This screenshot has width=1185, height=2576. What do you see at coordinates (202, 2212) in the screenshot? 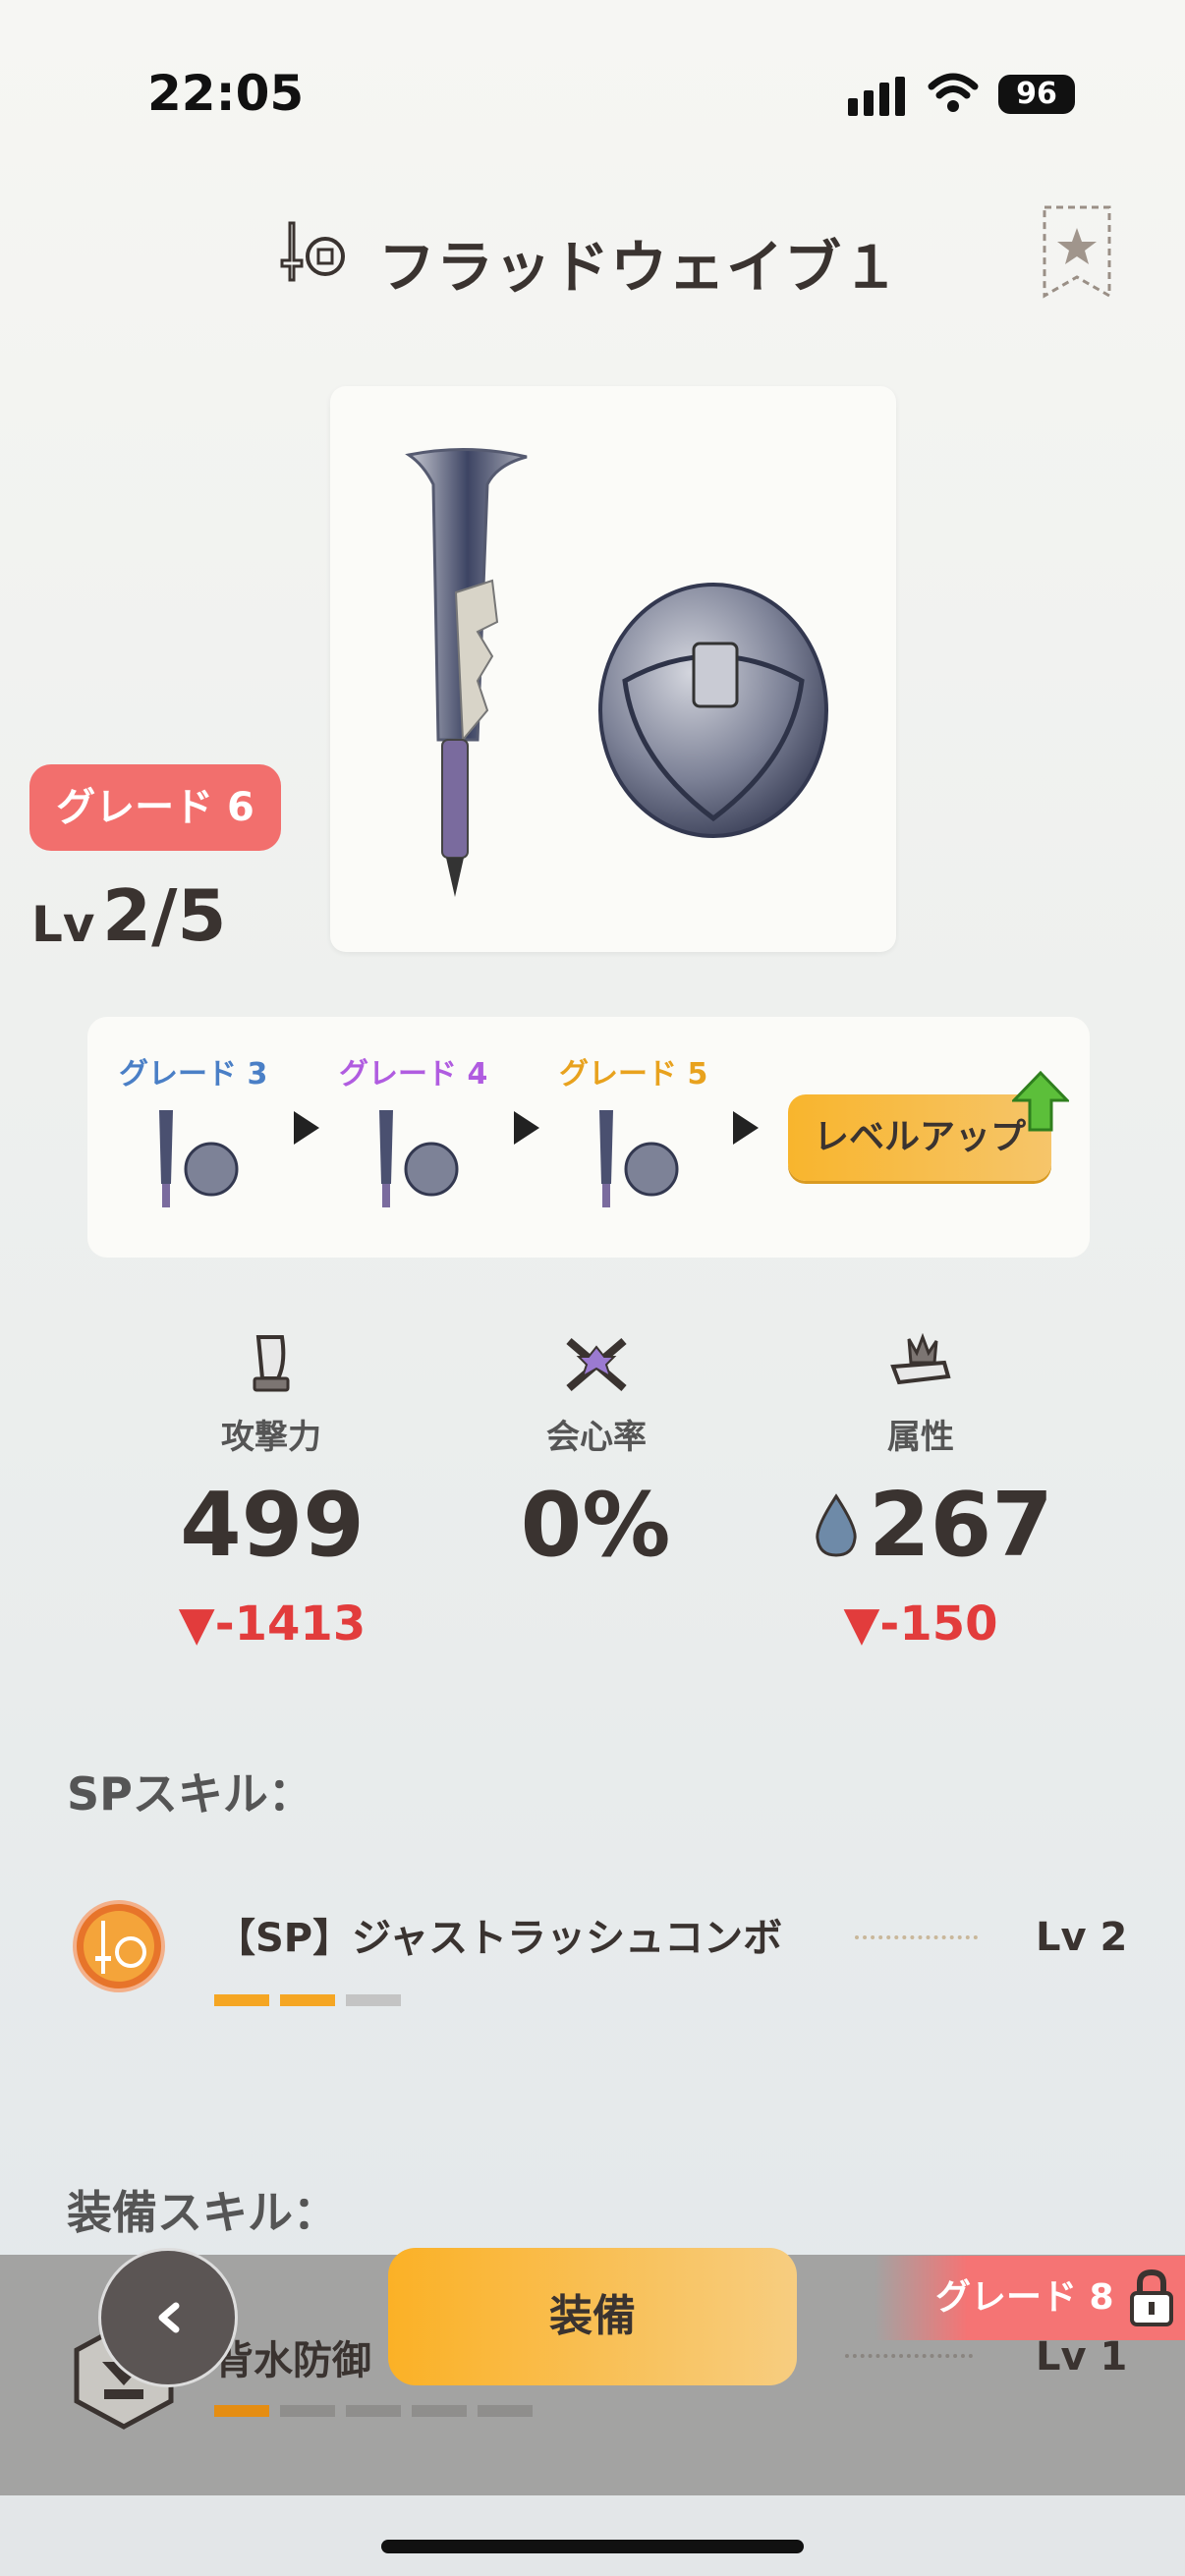
I see `equip-skills-heading: 装備スキル：` at bounding box center [202, 2212].